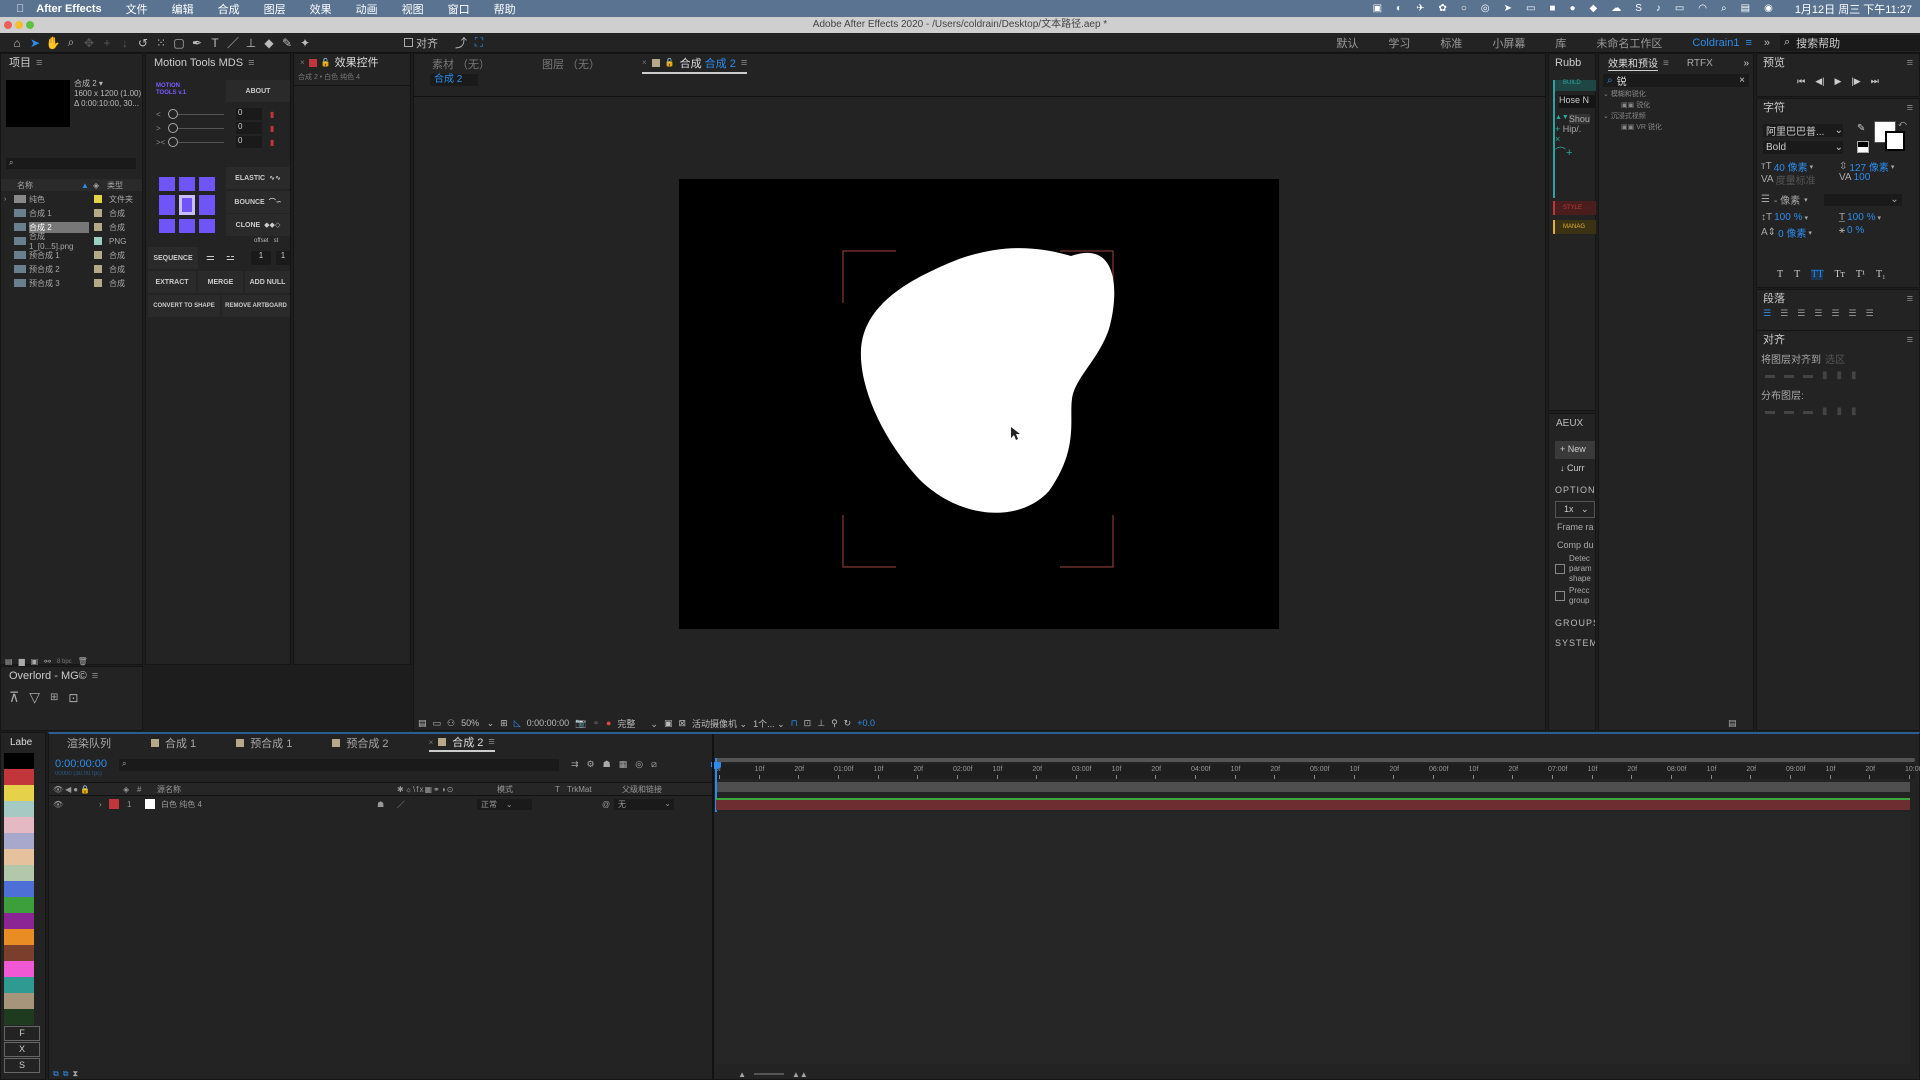  I want to click on prev-frame-icon: ◀|, so click(1819, 81).